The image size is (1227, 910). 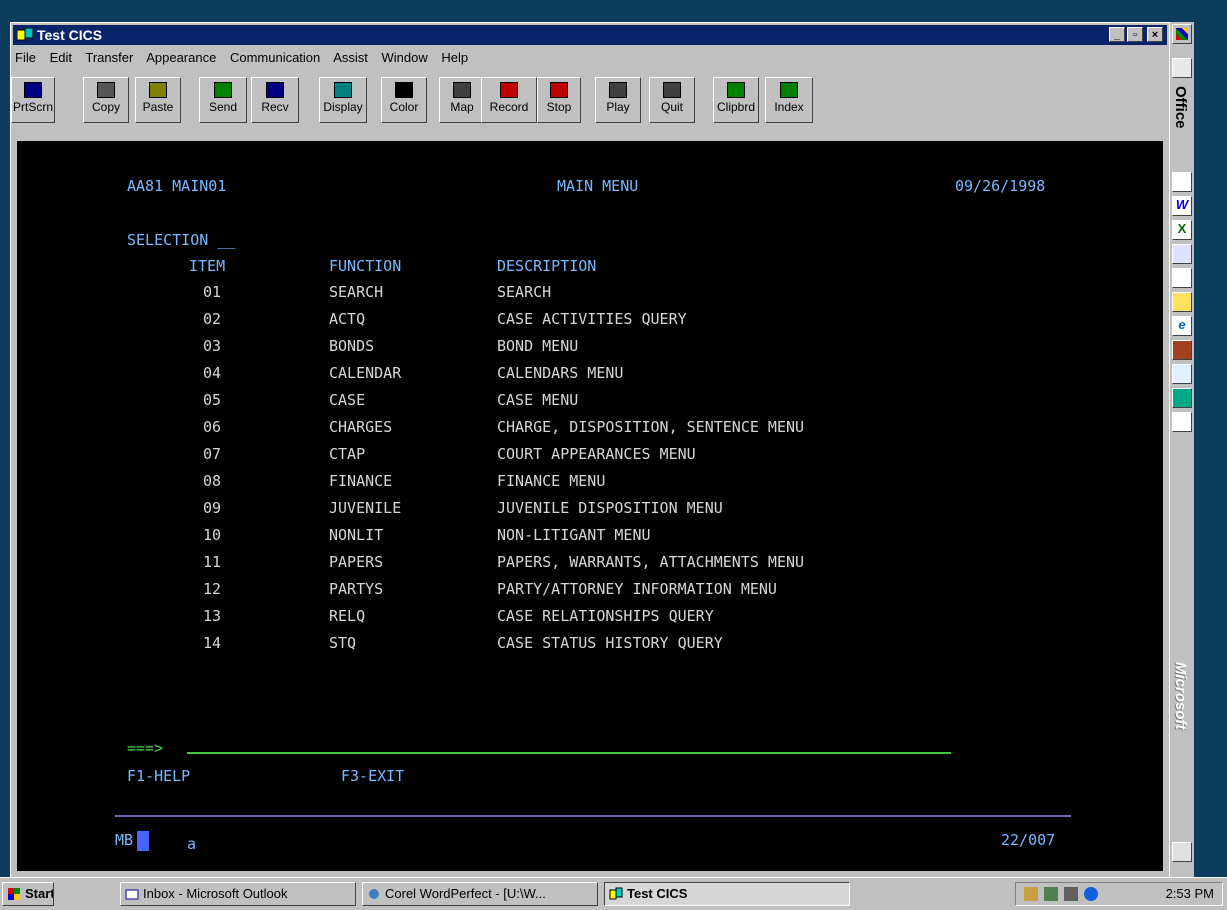 What do you see at coordinates (1182, 350) in the screenshot?
I see `access-icon` at bounding box center [1182, 350].